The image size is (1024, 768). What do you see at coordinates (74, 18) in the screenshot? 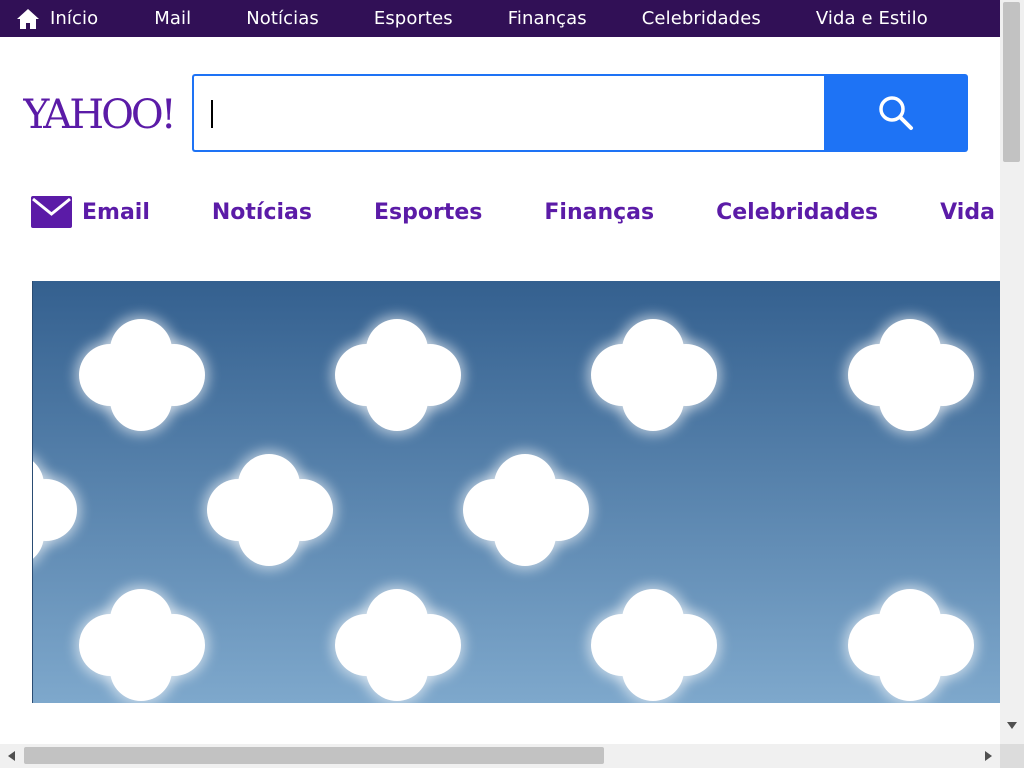
I see `top-nav-label: Início` at bounding box center [74, 18].